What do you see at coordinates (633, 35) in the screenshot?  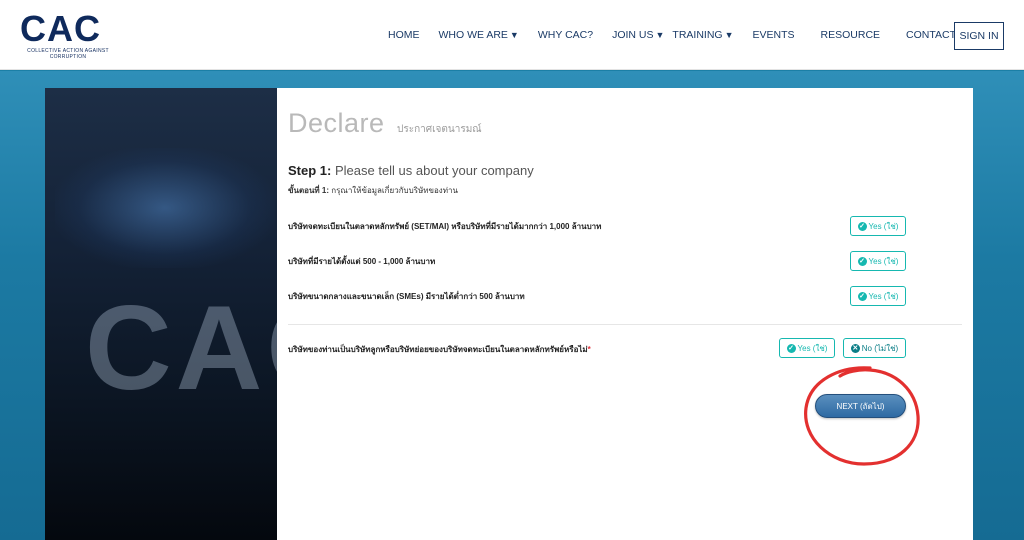 I see `nav-join-us-label: JOIN US` at bounding box center [633, 35].